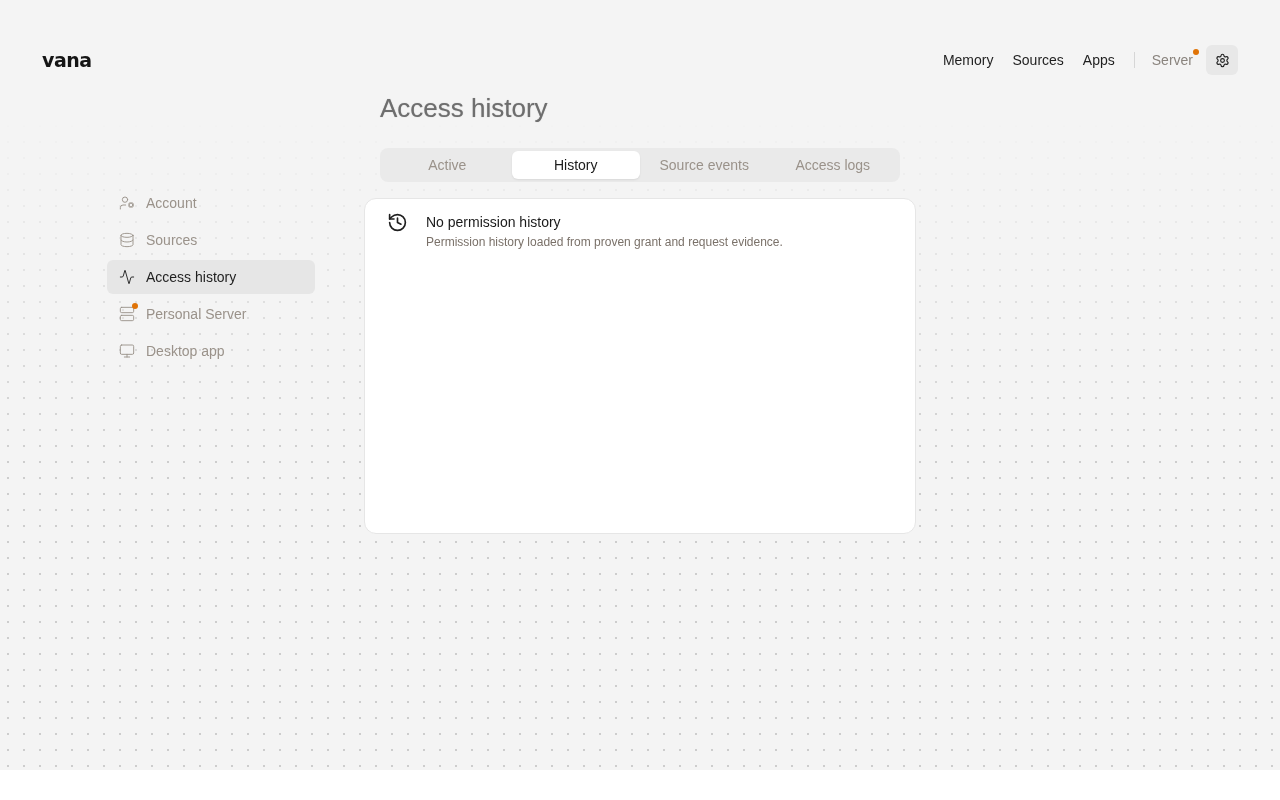  I want to click on tab: Source events, so click(704, 165).